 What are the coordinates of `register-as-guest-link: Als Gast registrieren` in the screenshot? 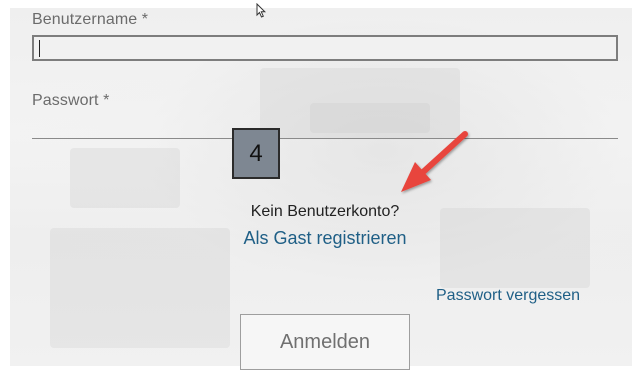 It's located at (320, 238).